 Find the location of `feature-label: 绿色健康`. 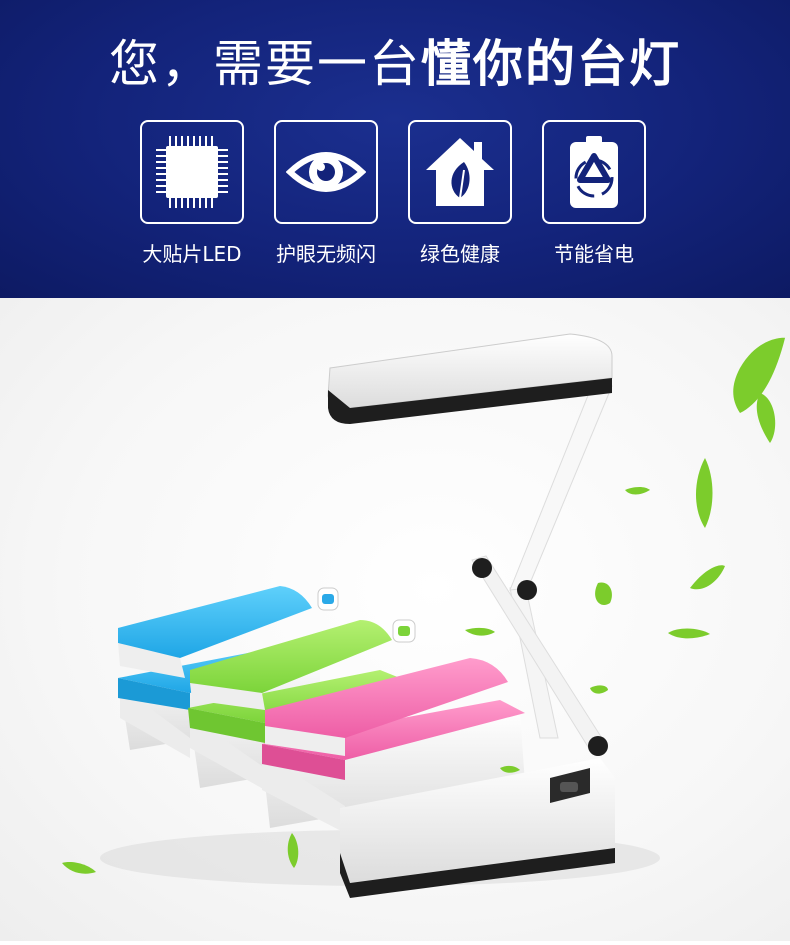

feature-label: 绿色健康 is located at coordinates (460, 254).